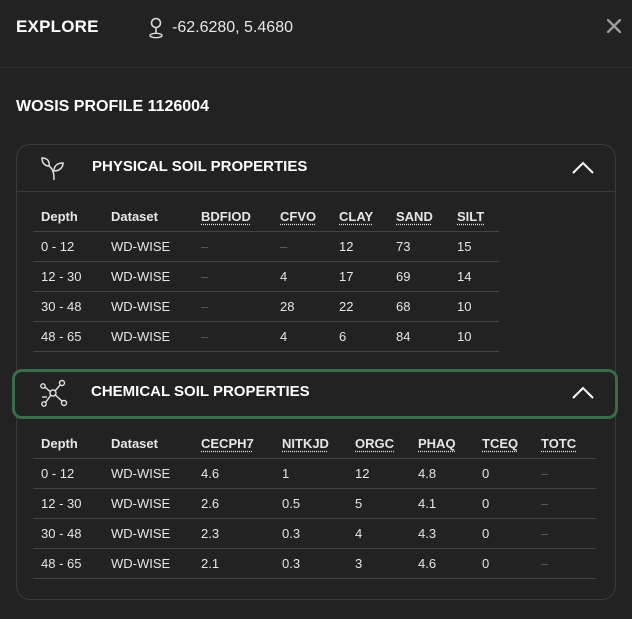  What do you see at coordinates (564, 443) in the screenshot?
I see `column-header-totc: TOTC` at bounding box center [564, 443].